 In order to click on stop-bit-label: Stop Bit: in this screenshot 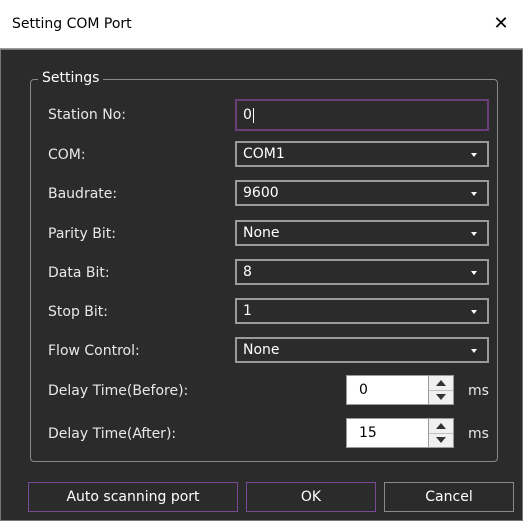, I will do `click(78, 312)`.